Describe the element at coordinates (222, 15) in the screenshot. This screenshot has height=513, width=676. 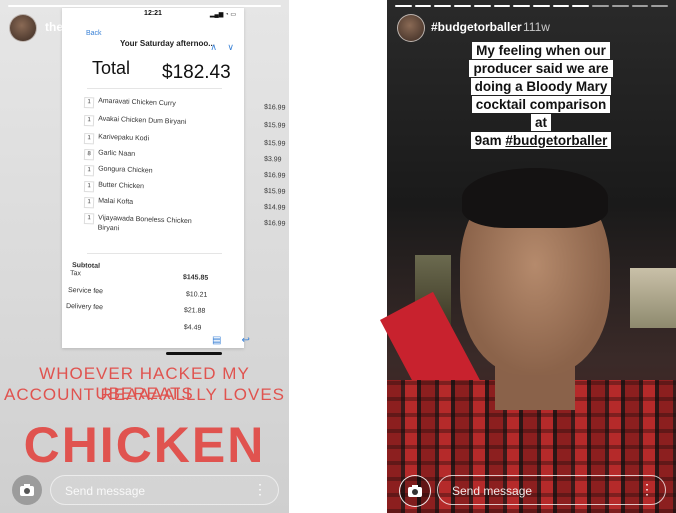
I see `signal-icon: ▂▄▆ ◔ ▭` at that location.